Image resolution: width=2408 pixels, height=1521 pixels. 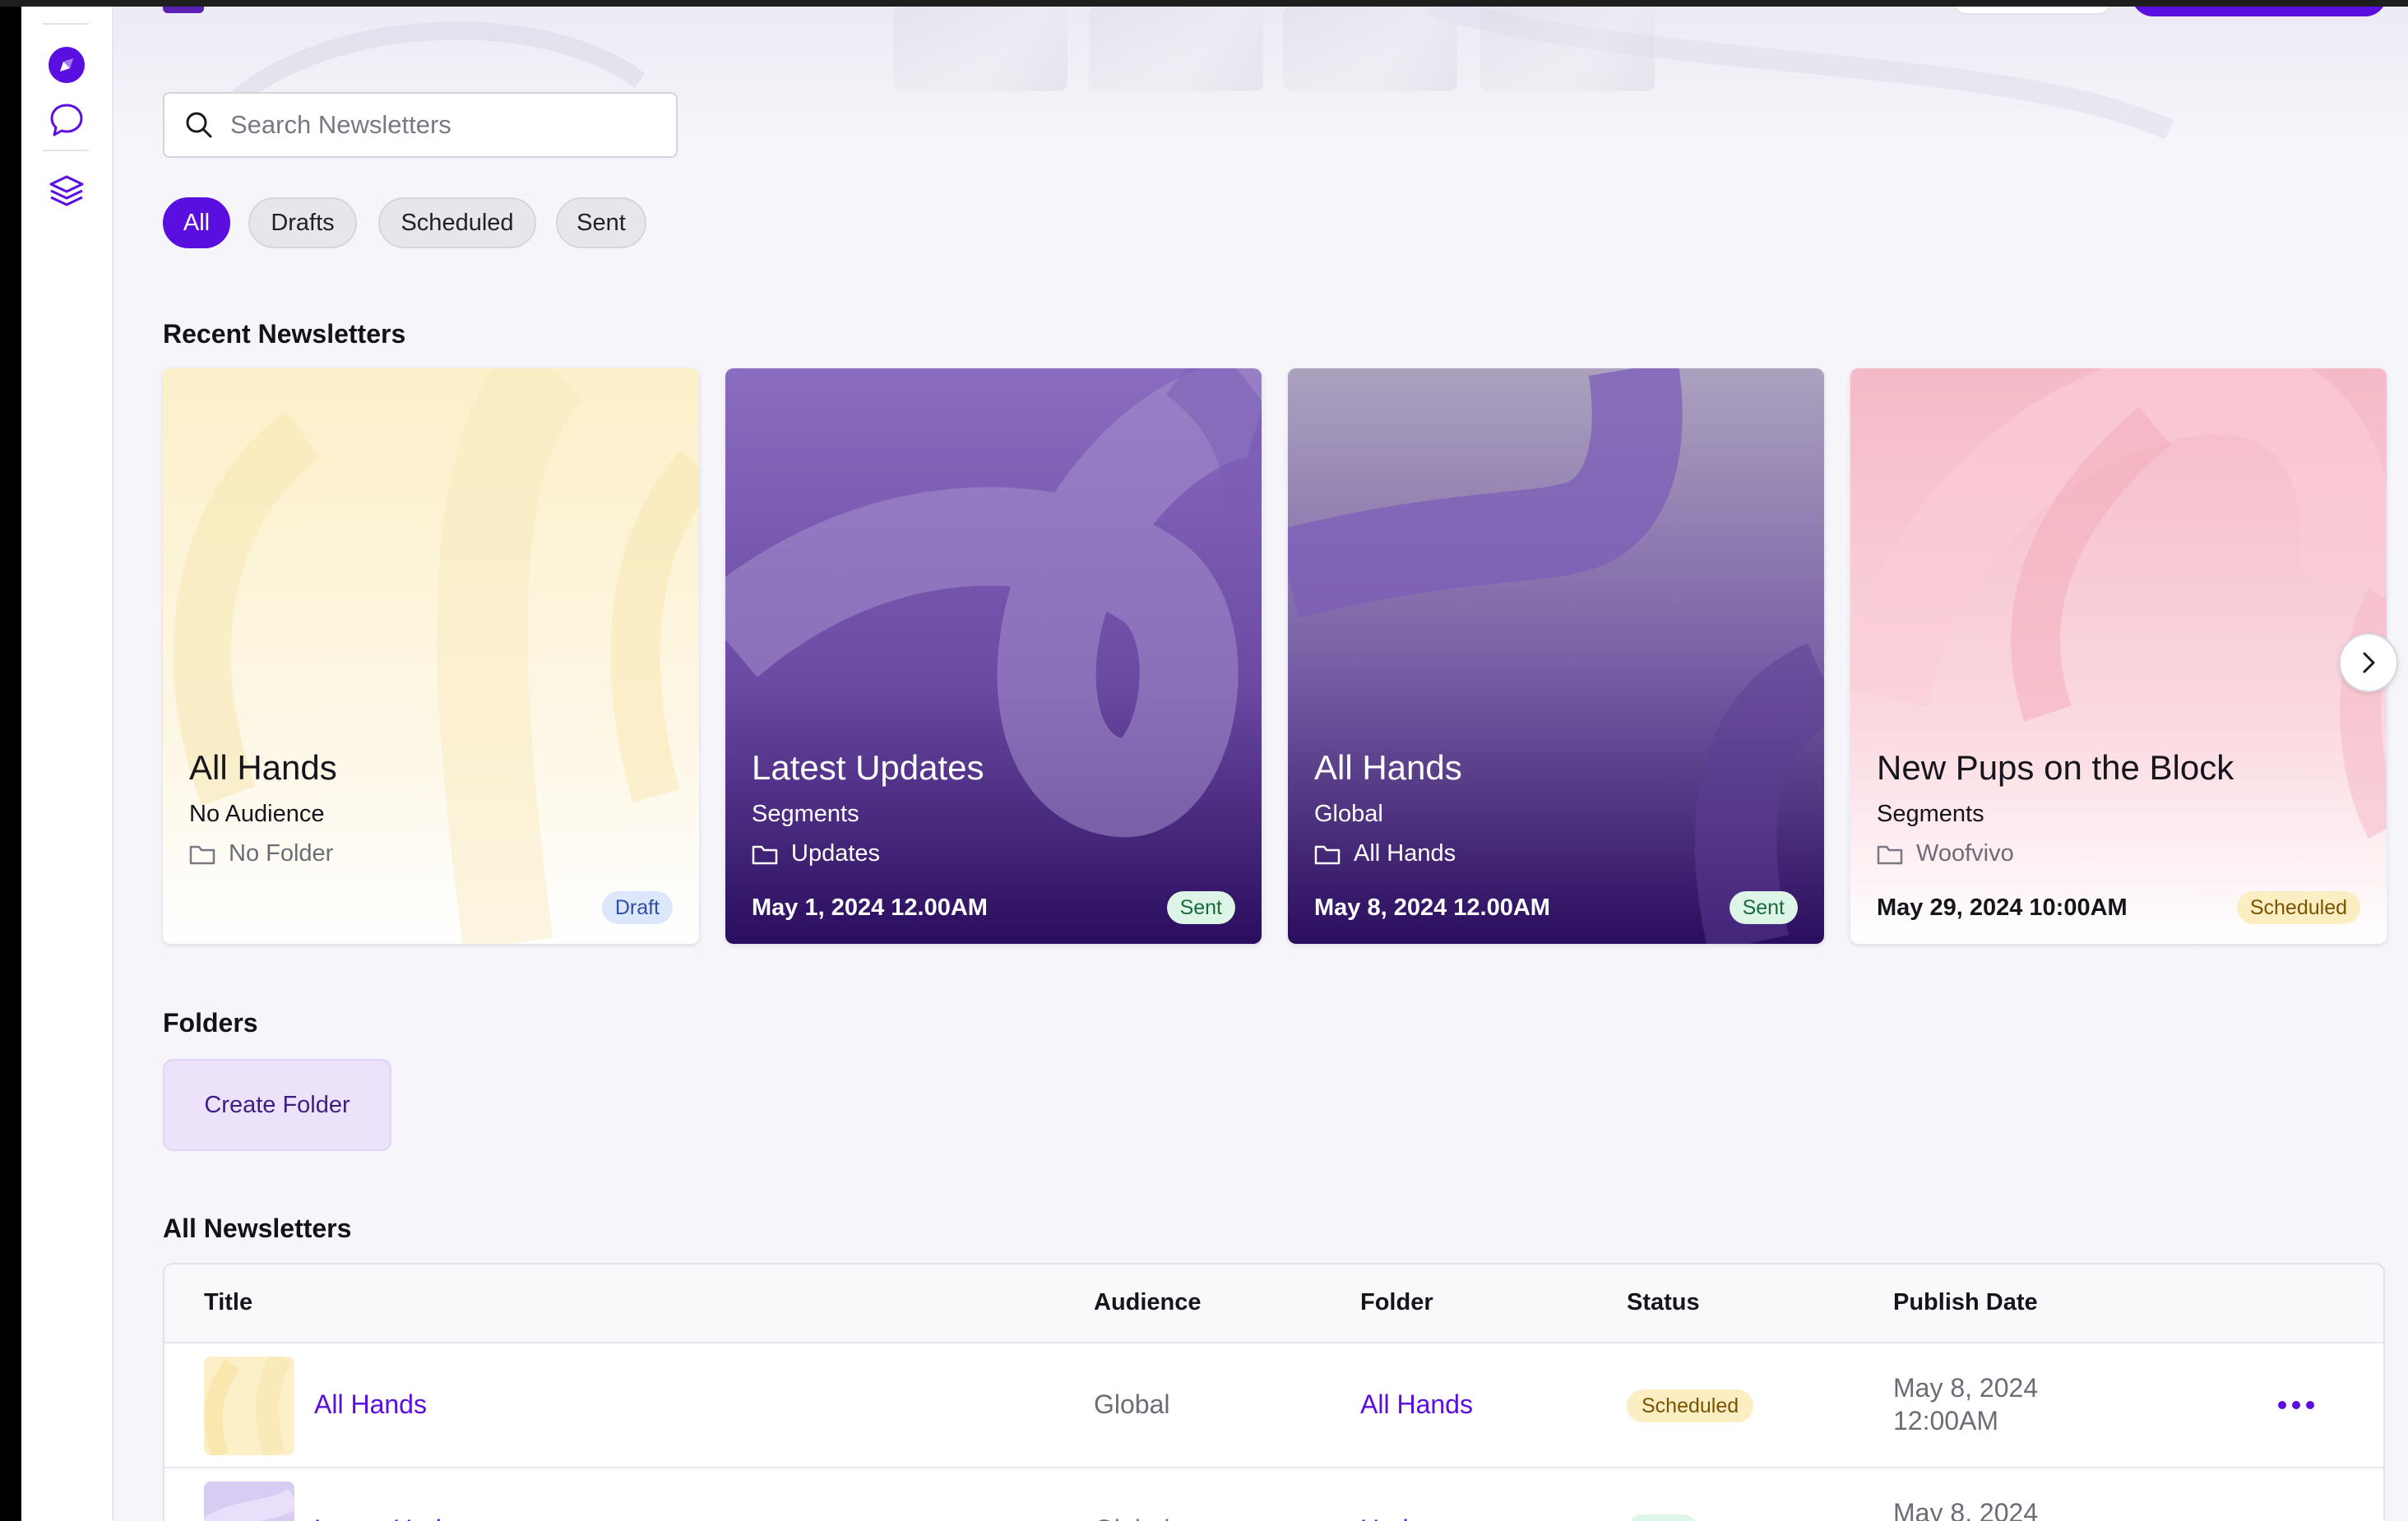 What do you see at coordinates (257, 814) in the screenshot?
I see `card-audience: No Audience` at bounding box center [257, 814].